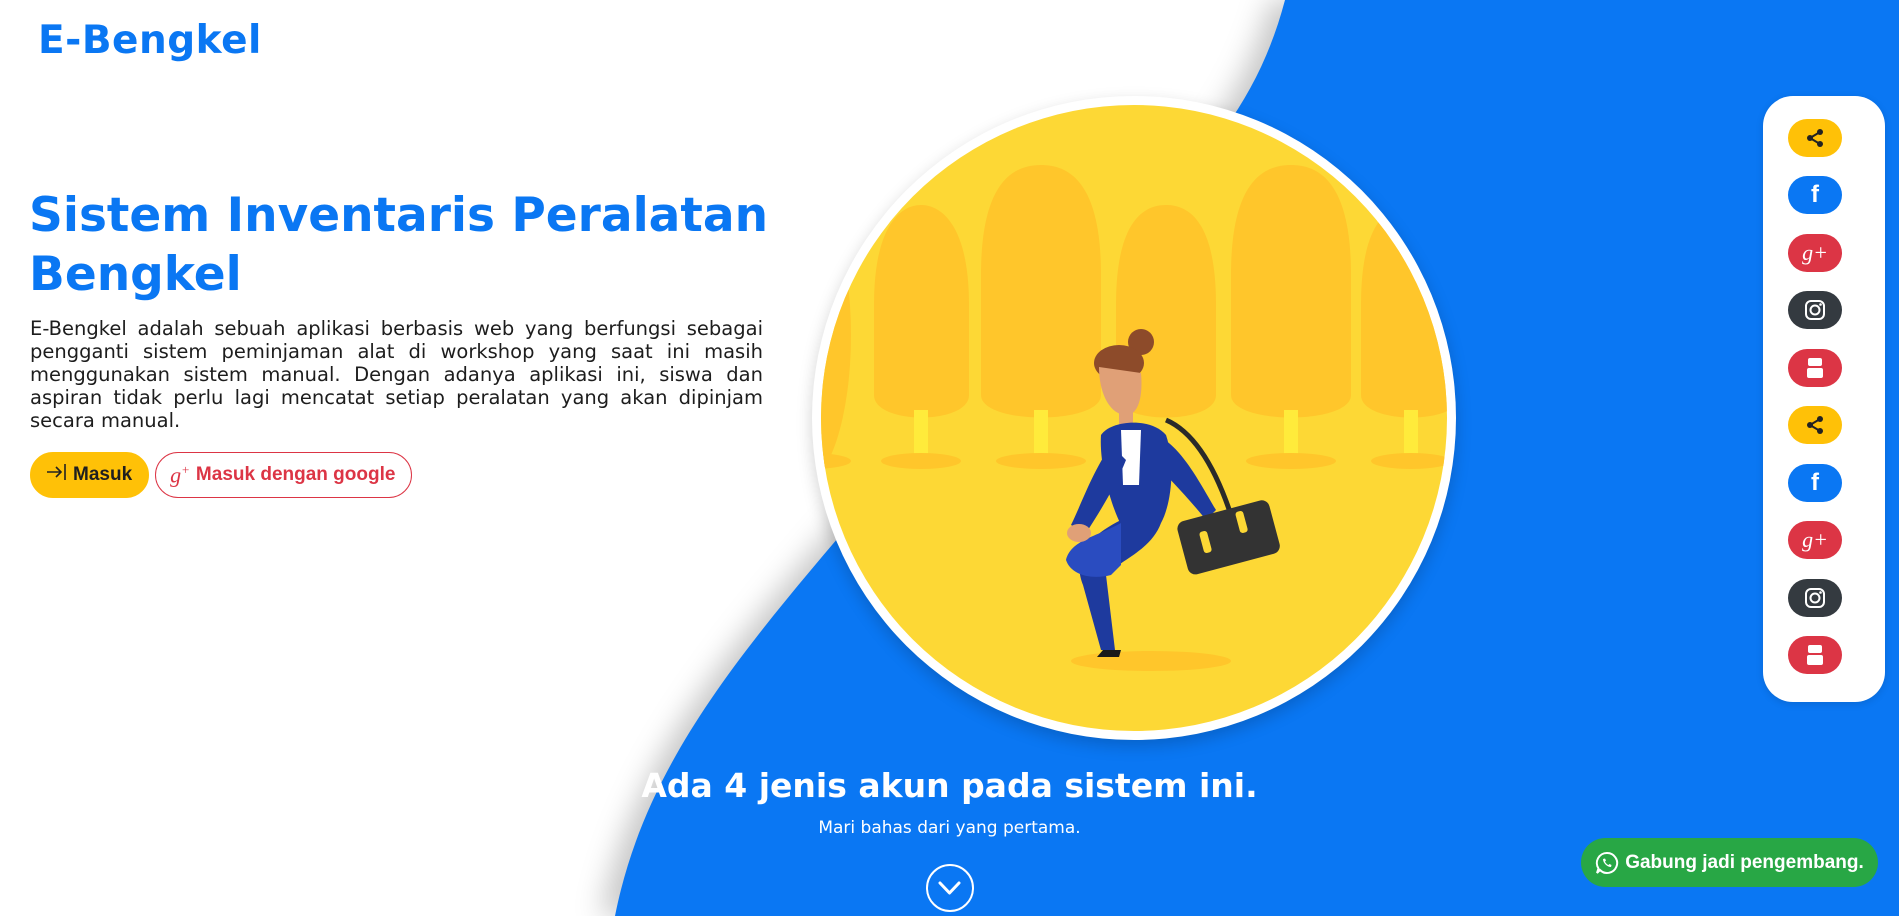 The width and height of the screenshot is (1899, 916). What do you see at coordinates (1607, 863) in the screenshot?
I see `whatsapp-icon` at bounding box center [1607, 863].